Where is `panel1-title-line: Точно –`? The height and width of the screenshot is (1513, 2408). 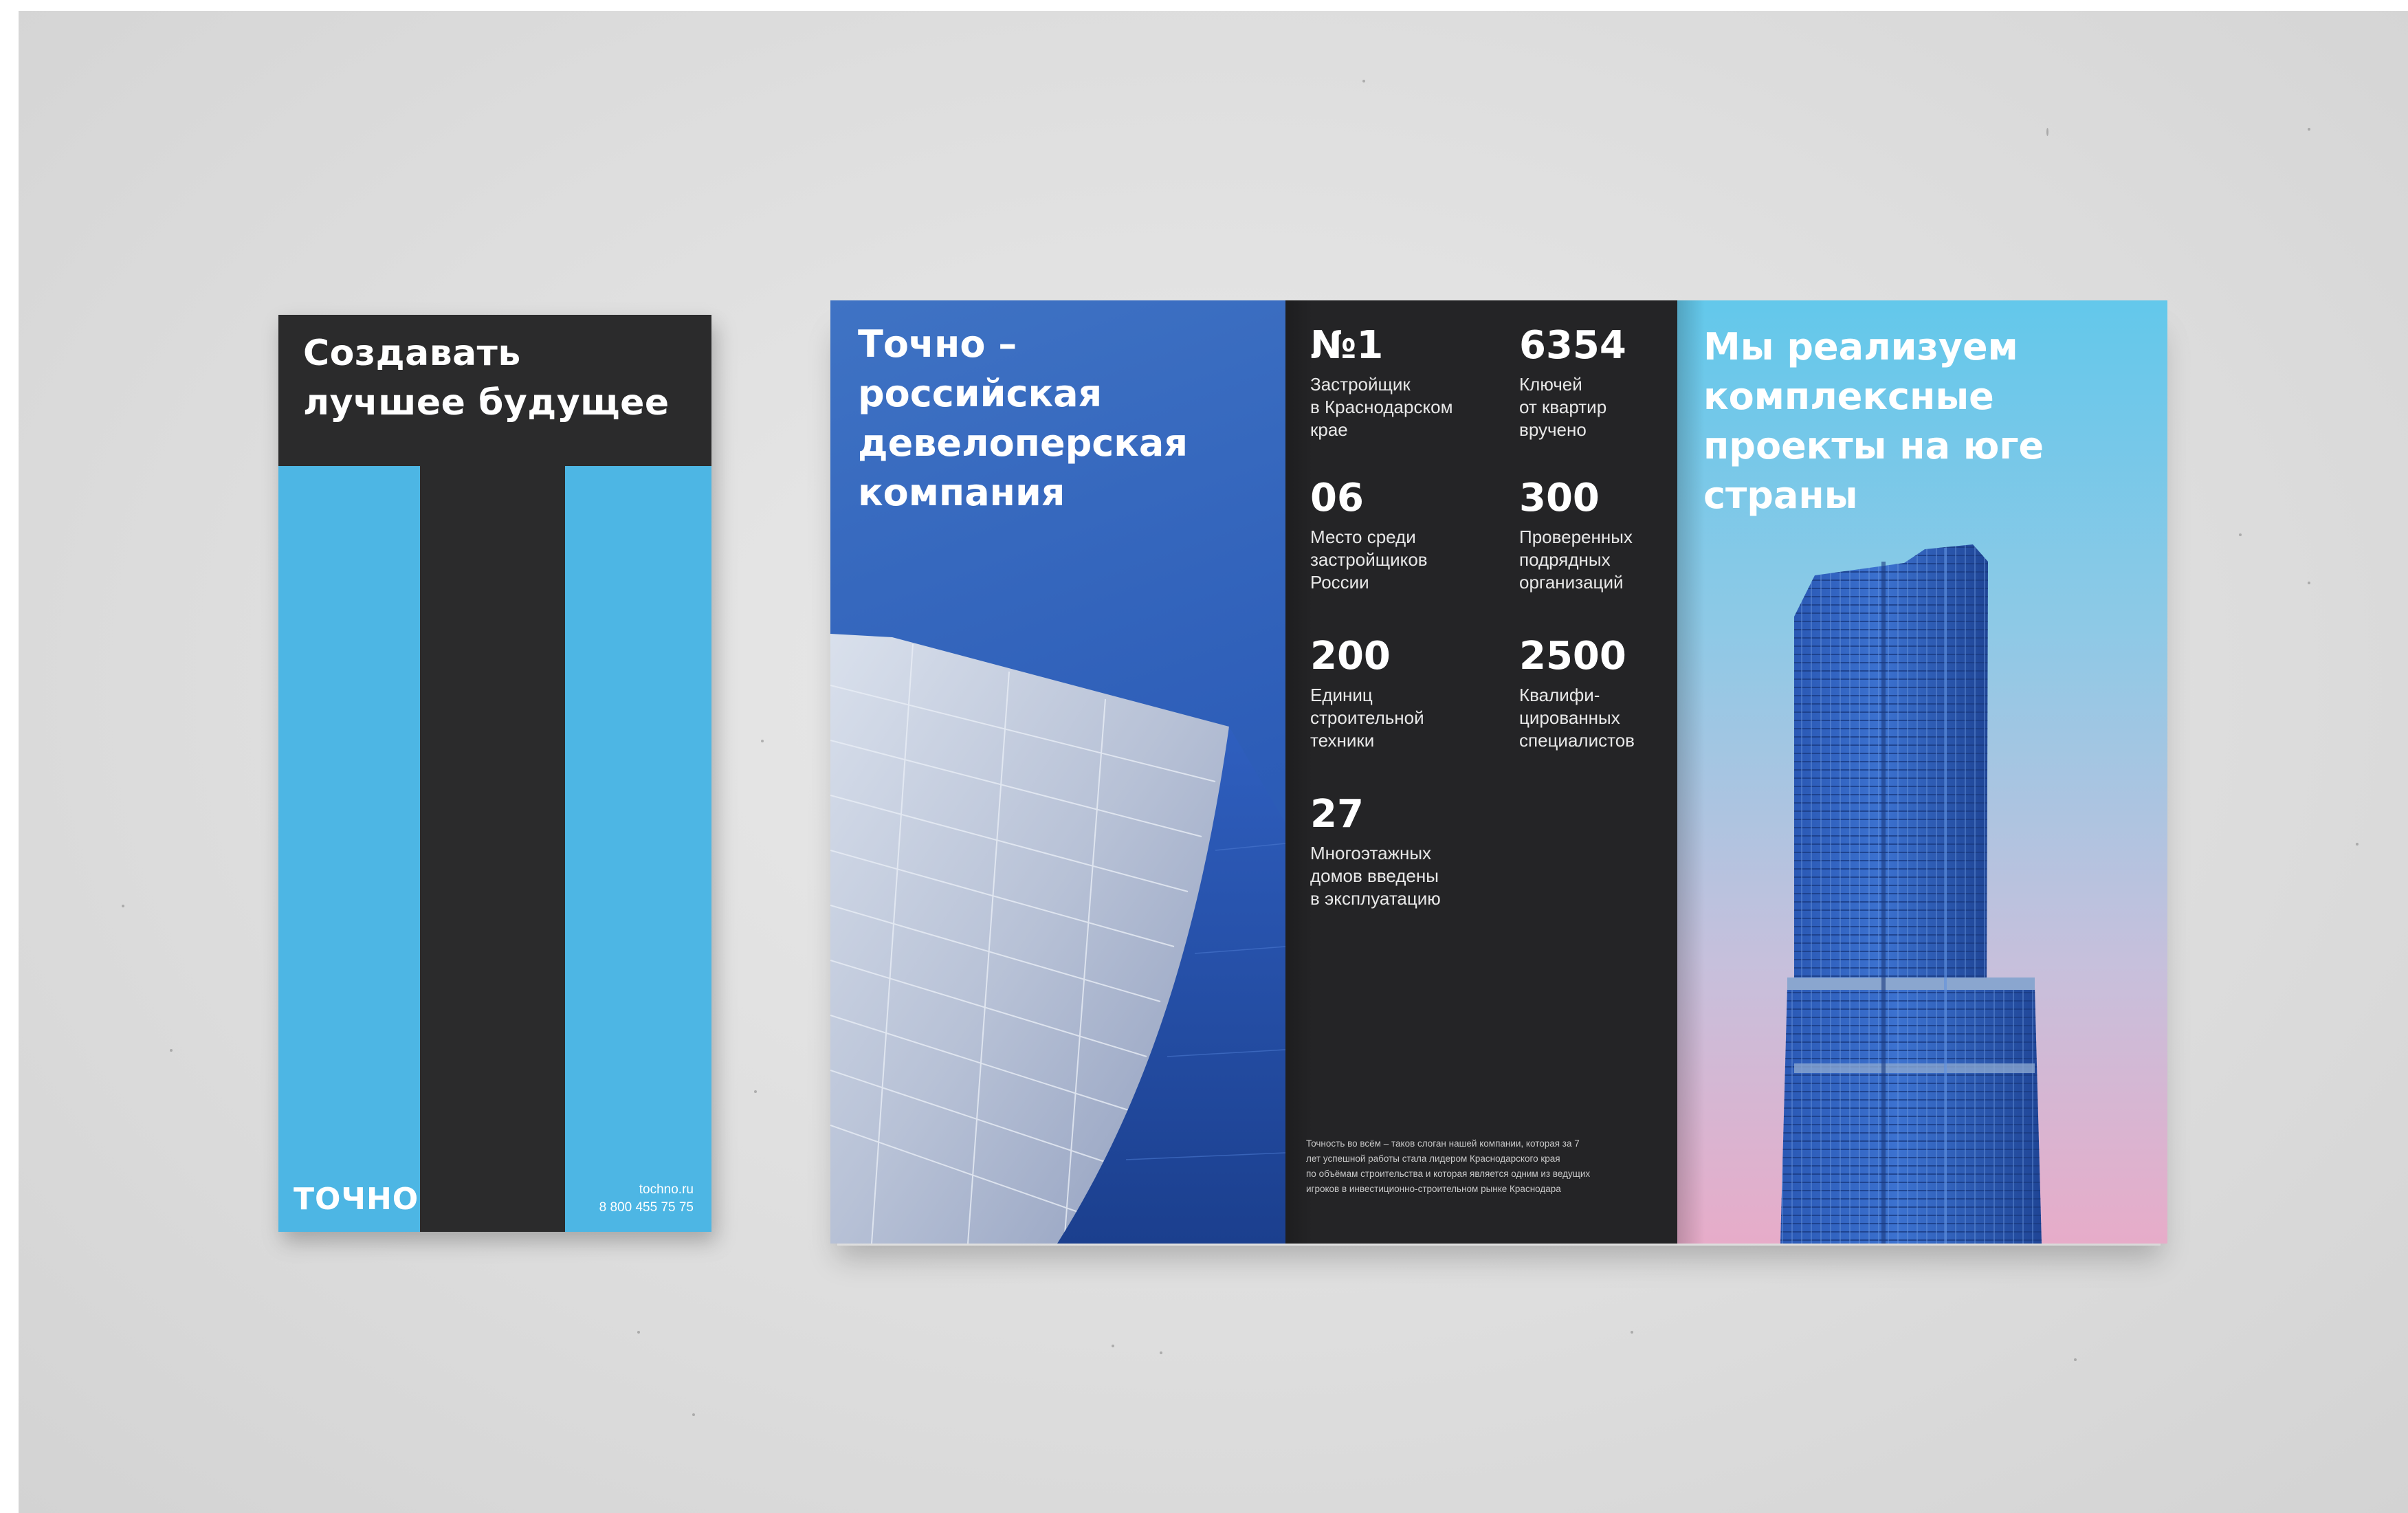 panel1-title-line: Точно – is located at coordinates (937, 344).